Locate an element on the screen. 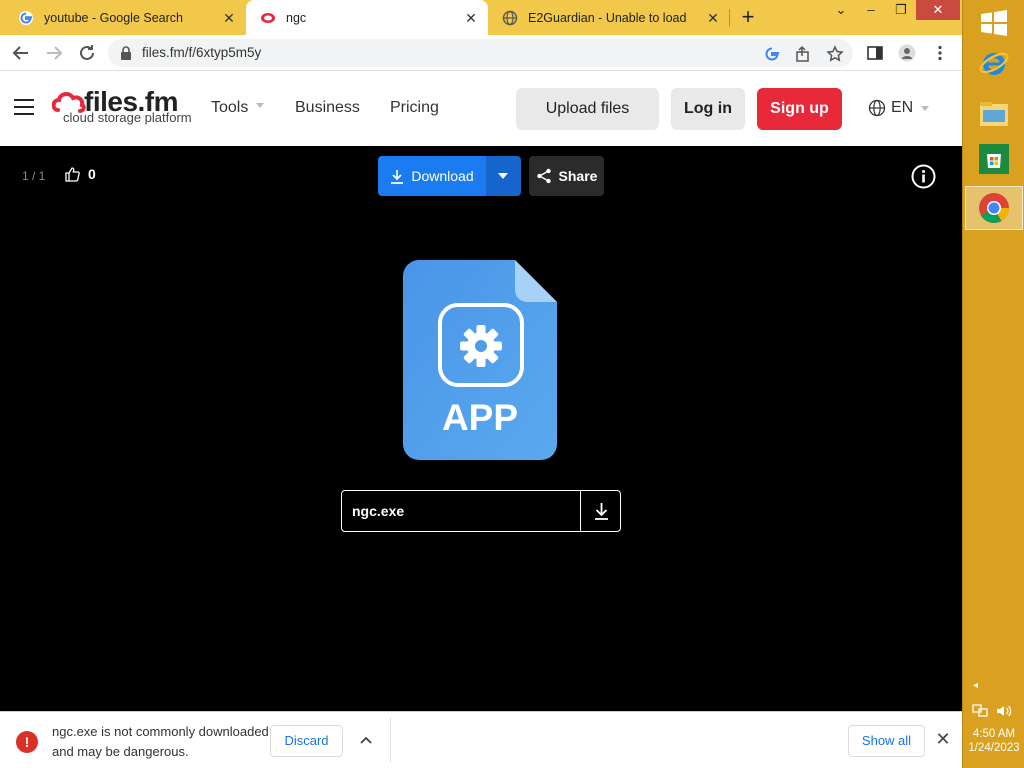  start-icon is located at coordinates (994, 23).